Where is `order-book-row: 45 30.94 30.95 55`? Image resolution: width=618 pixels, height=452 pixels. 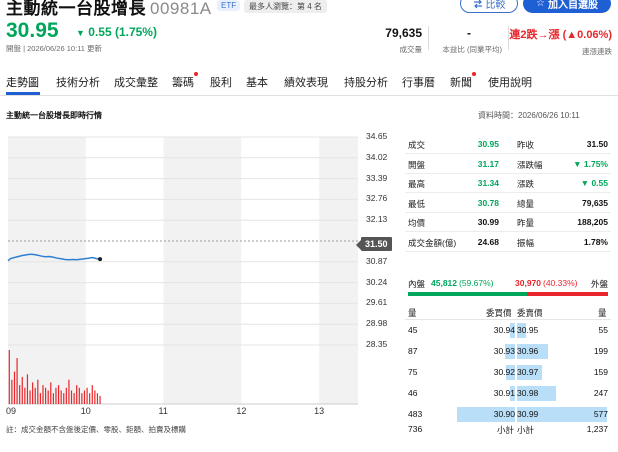 order-book-row: 45 30.94 30.95 55 is located at coordinates (508, 331).